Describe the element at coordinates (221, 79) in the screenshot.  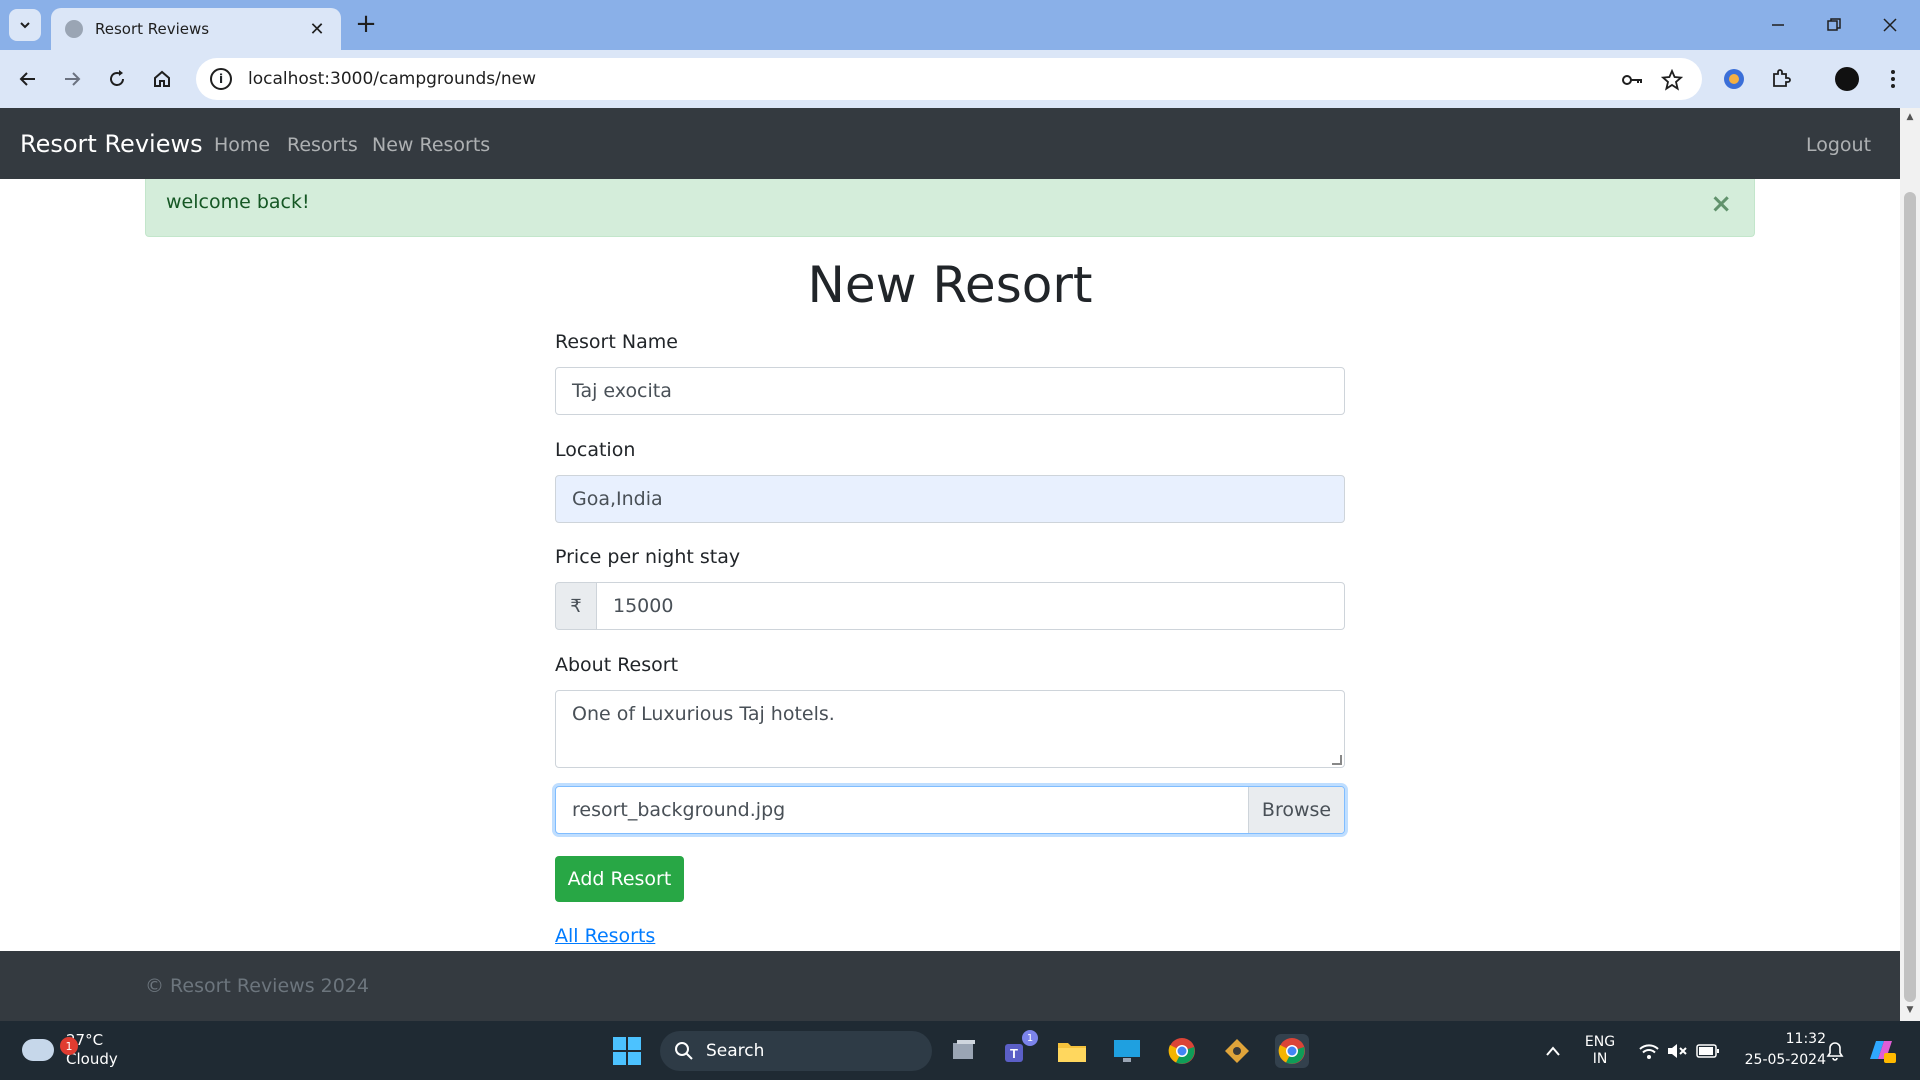
I see `site-info-icon: i` at that location.